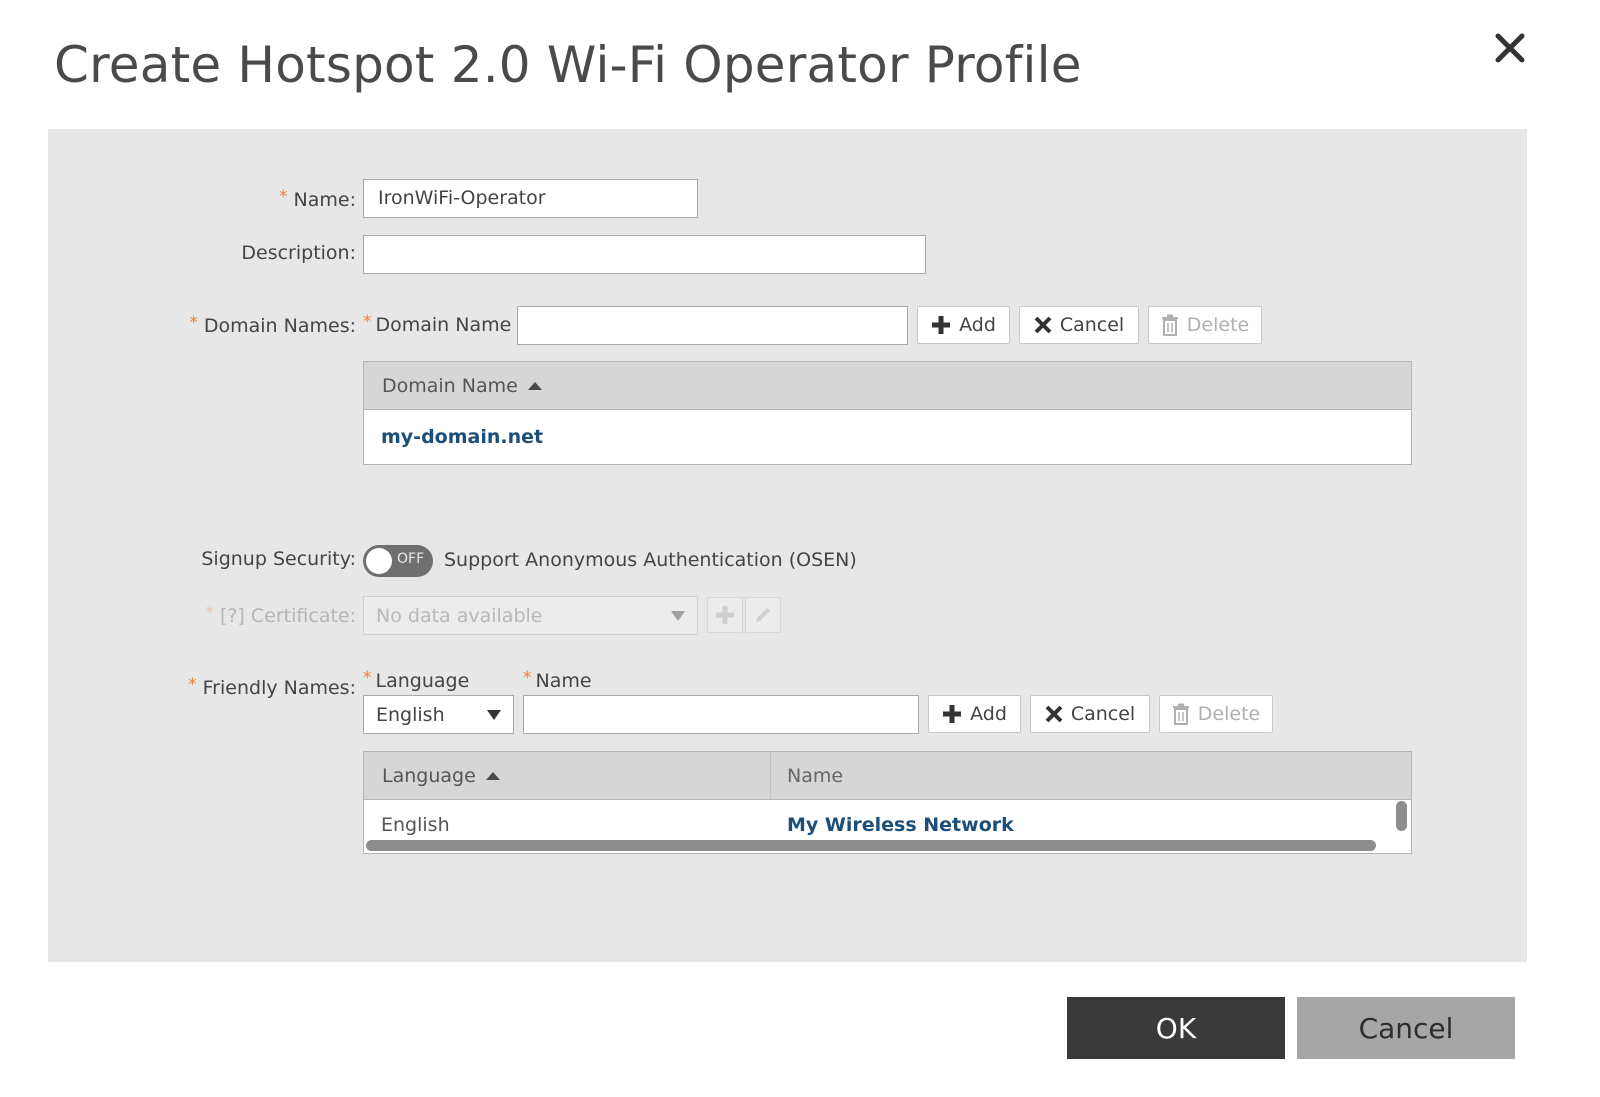 The width and height of the screenshot is (1600, 1097). I want to click on certificate-select: No data available, so click(530, 615).